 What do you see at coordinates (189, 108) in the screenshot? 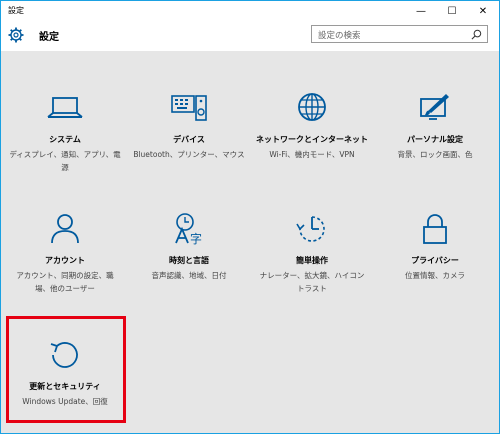
I see `keyboard-speaker-icon` at bounding box center [189, 108].